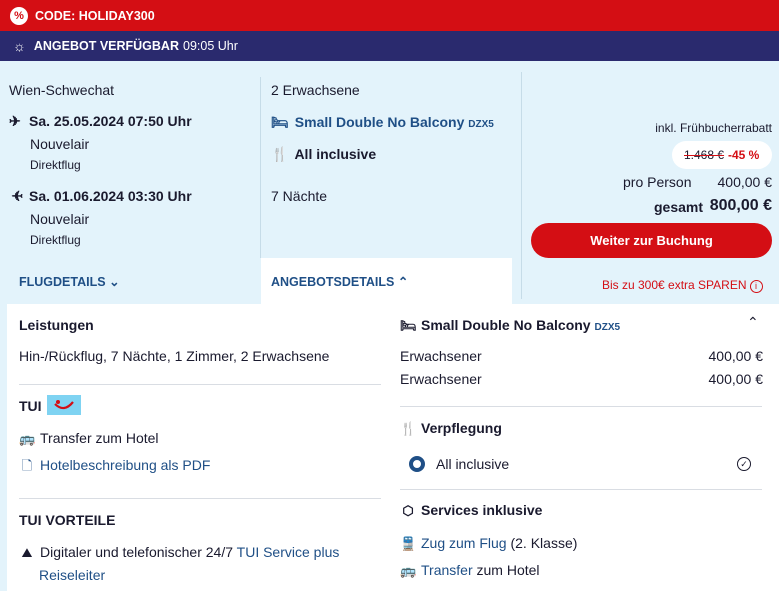 The width and height of the screenshot is (779, 591). Describe the element at coordinates (72, 575) in the screenshot. I see `tour-guide-link: Reiseleiter` at that location.